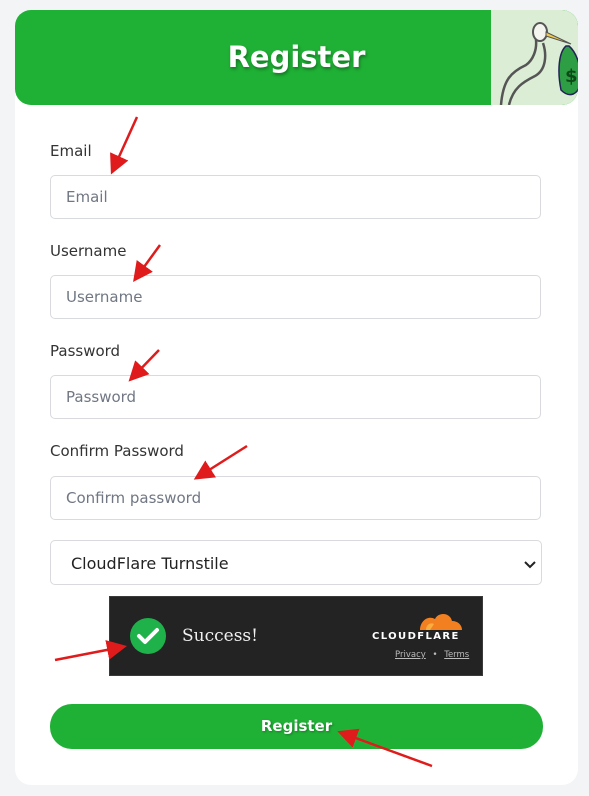  I want to click on register-button: Register, so click(296, 726).